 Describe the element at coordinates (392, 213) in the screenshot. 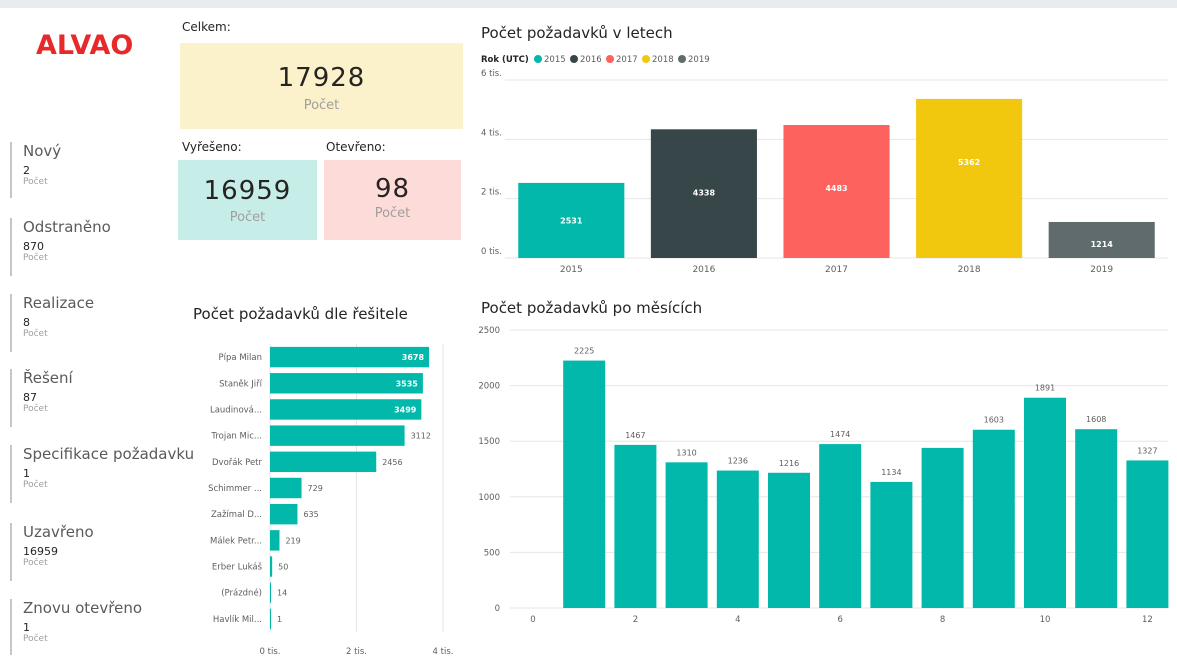

I see `kpi-open-caption: Počet` at that location.